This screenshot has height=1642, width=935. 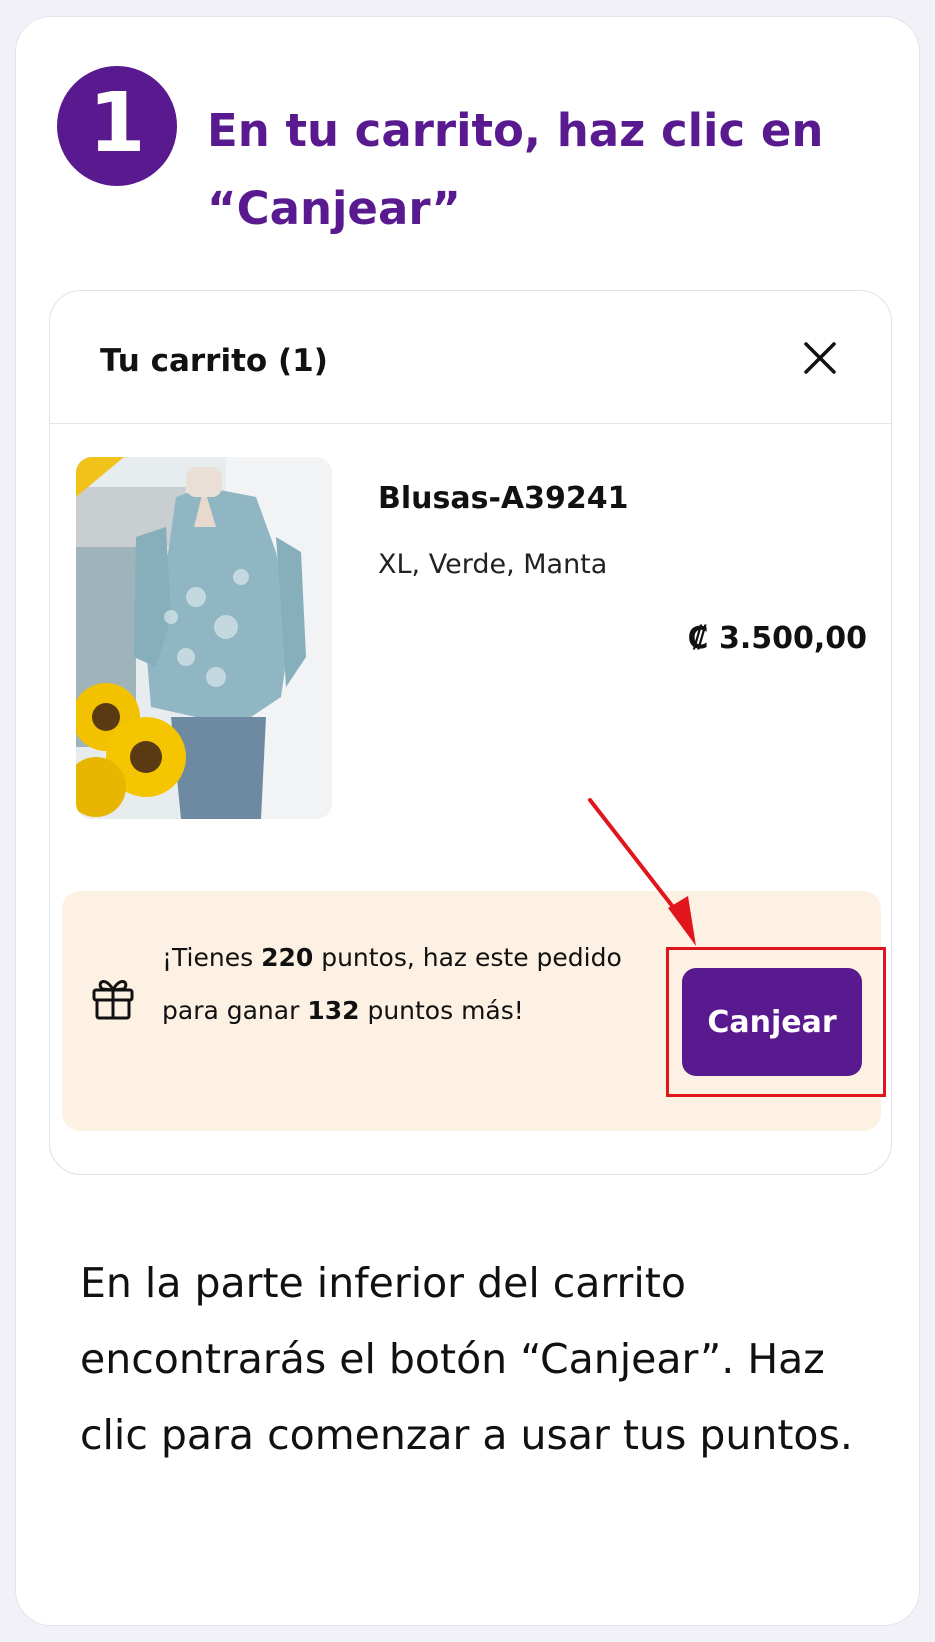 What do you see at coordinates (204, 638) in the screenshot?
I see `product-image` at bounding box center [204, 638].